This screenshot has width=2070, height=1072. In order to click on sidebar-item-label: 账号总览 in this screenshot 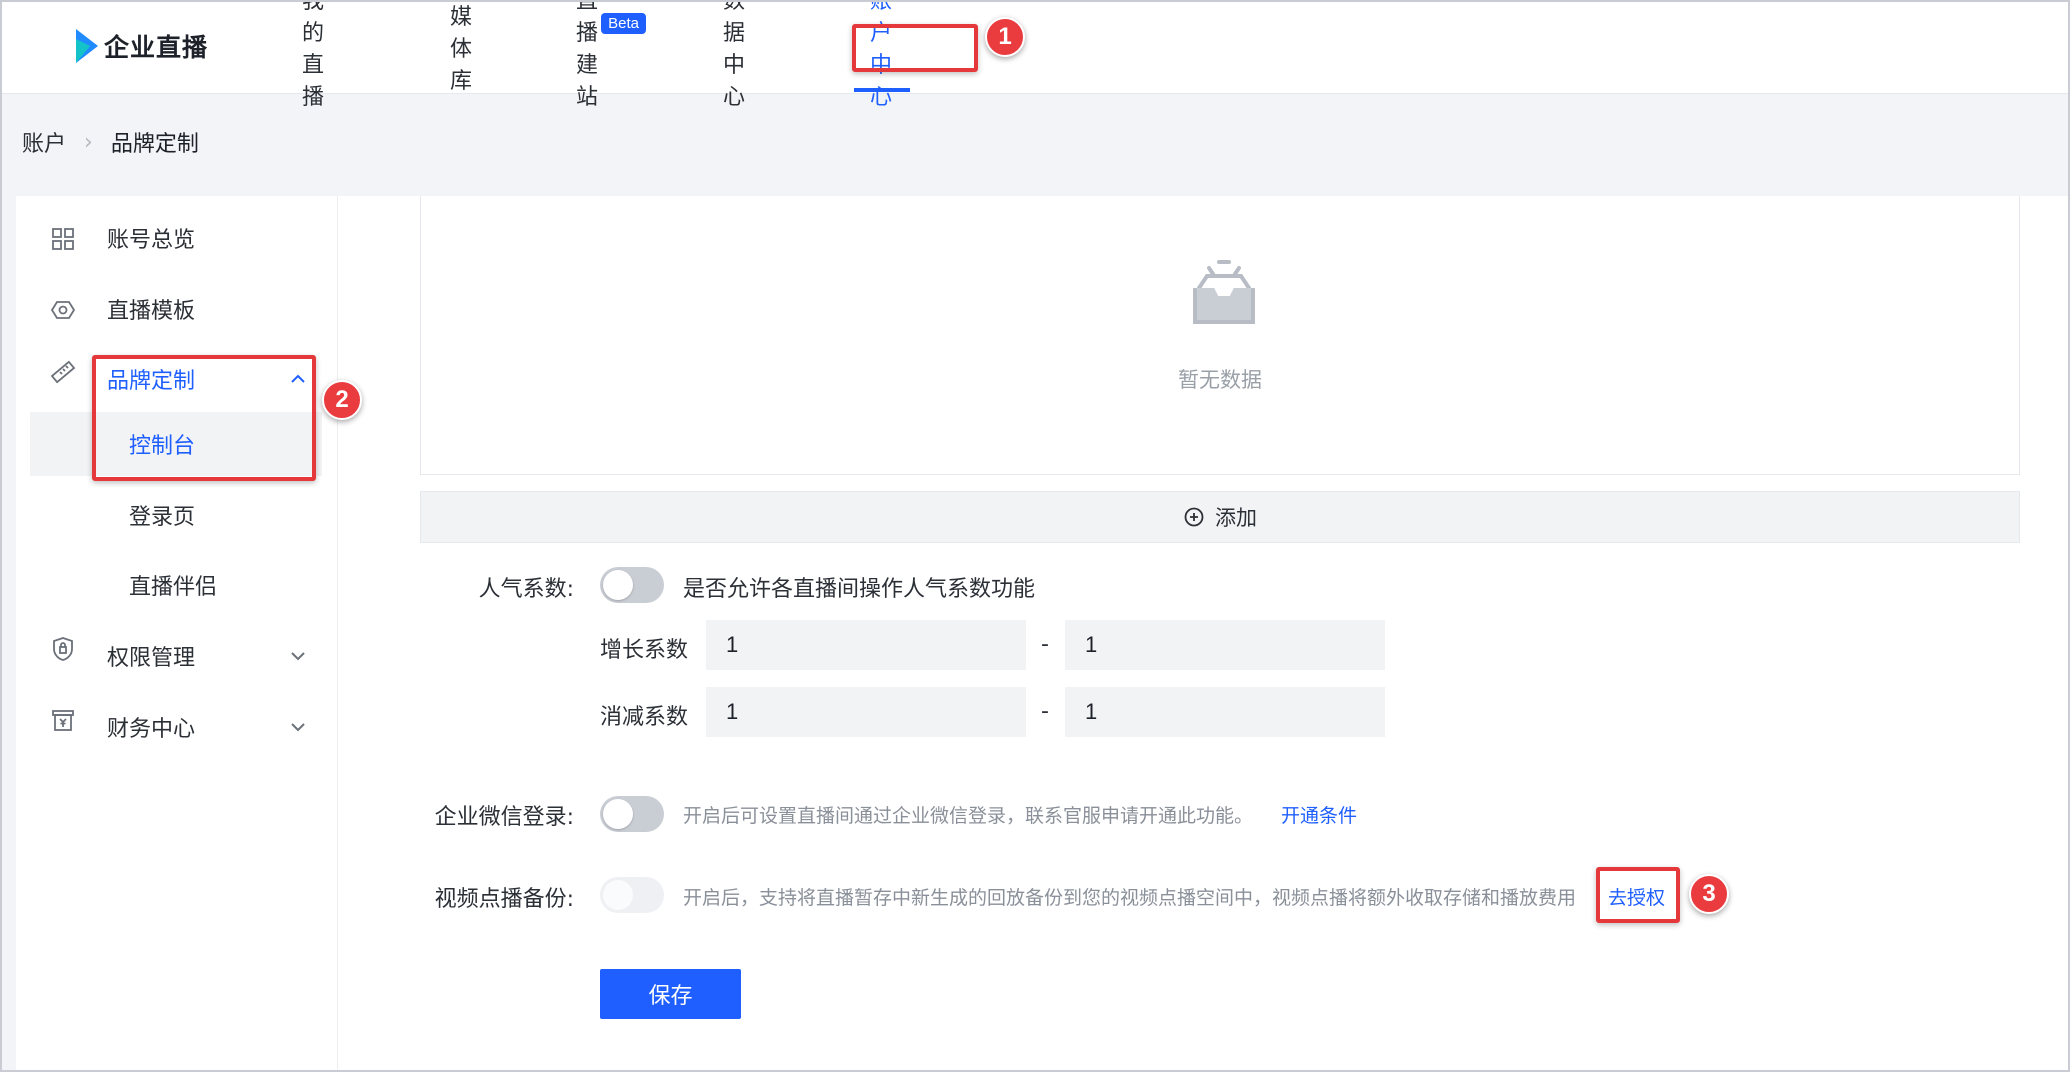, I will do `click(151, 240)`.